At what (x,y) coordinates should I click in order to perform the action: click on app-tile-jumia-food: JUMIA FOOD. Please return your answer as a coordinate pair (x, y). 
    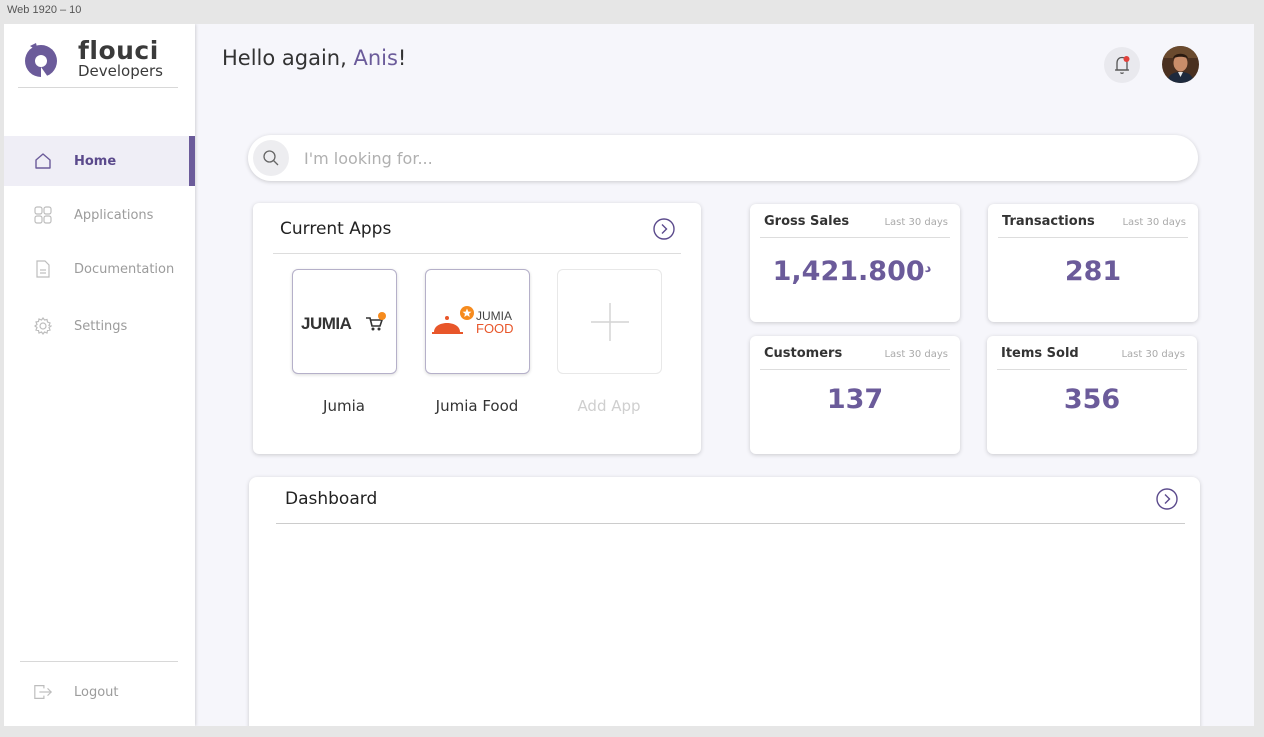
    Looking at the image, I should click on (477, 321).